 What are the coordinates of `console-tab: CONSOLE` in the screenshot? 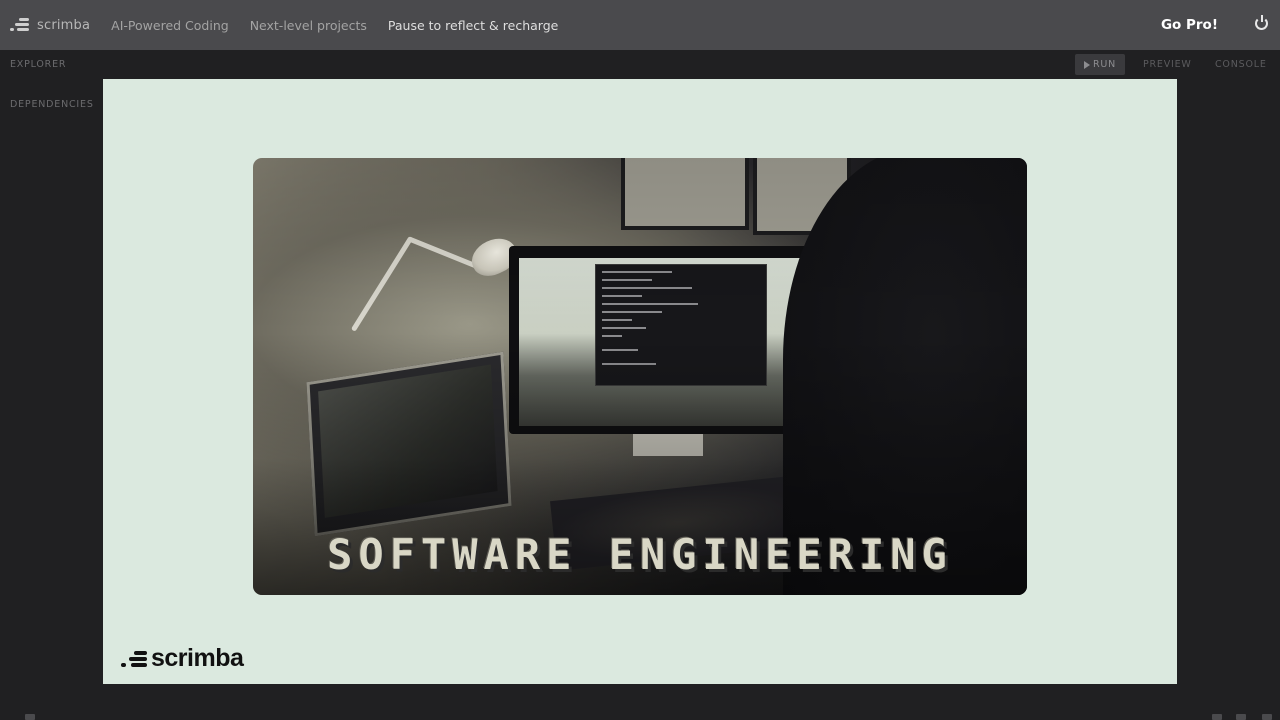 It's located at (1241, 64).